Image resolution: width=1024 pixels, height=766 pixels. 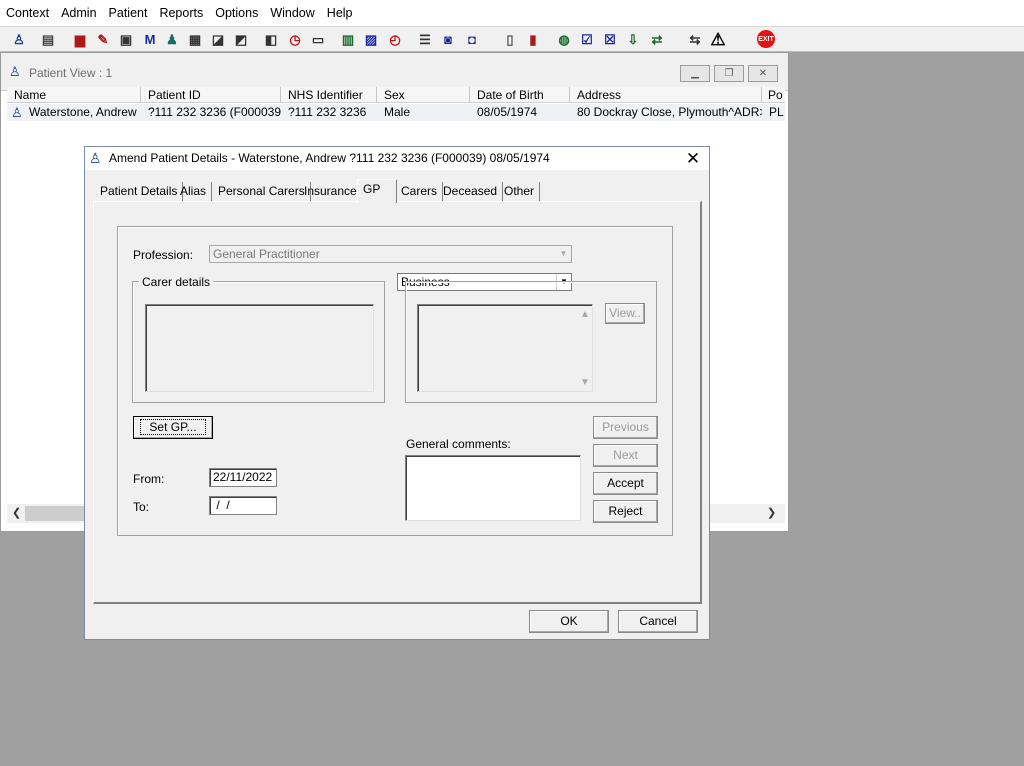 I want to click on cell-postcode: PL, so click(x=776, y=112).